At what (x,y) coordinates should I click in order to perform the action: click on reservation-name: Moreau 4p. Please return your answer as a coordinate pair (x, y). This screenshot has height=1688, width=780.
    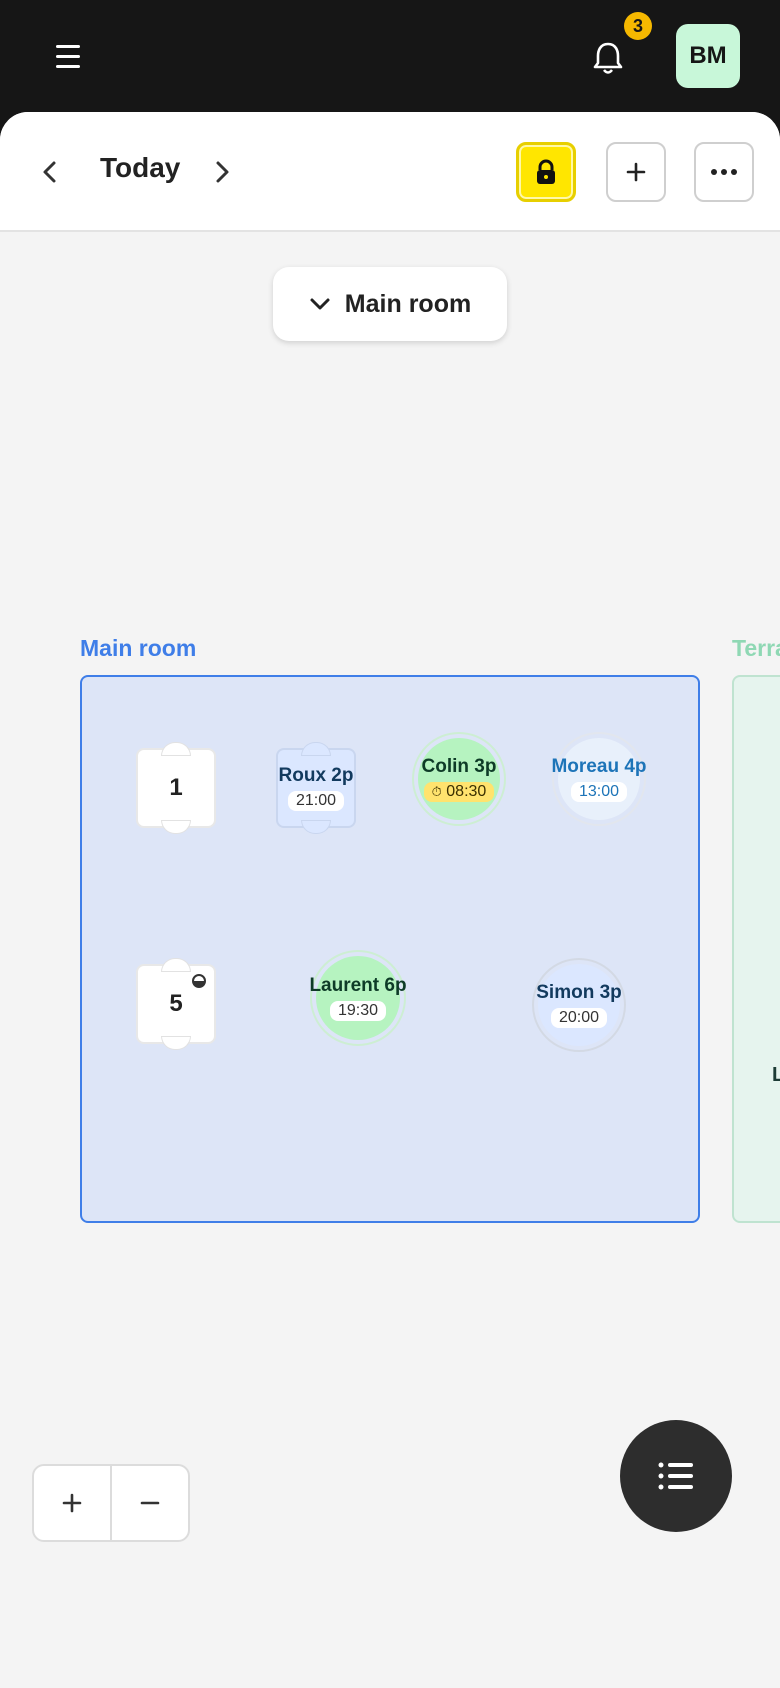
    Looking at the image, I should click on (599, 766).